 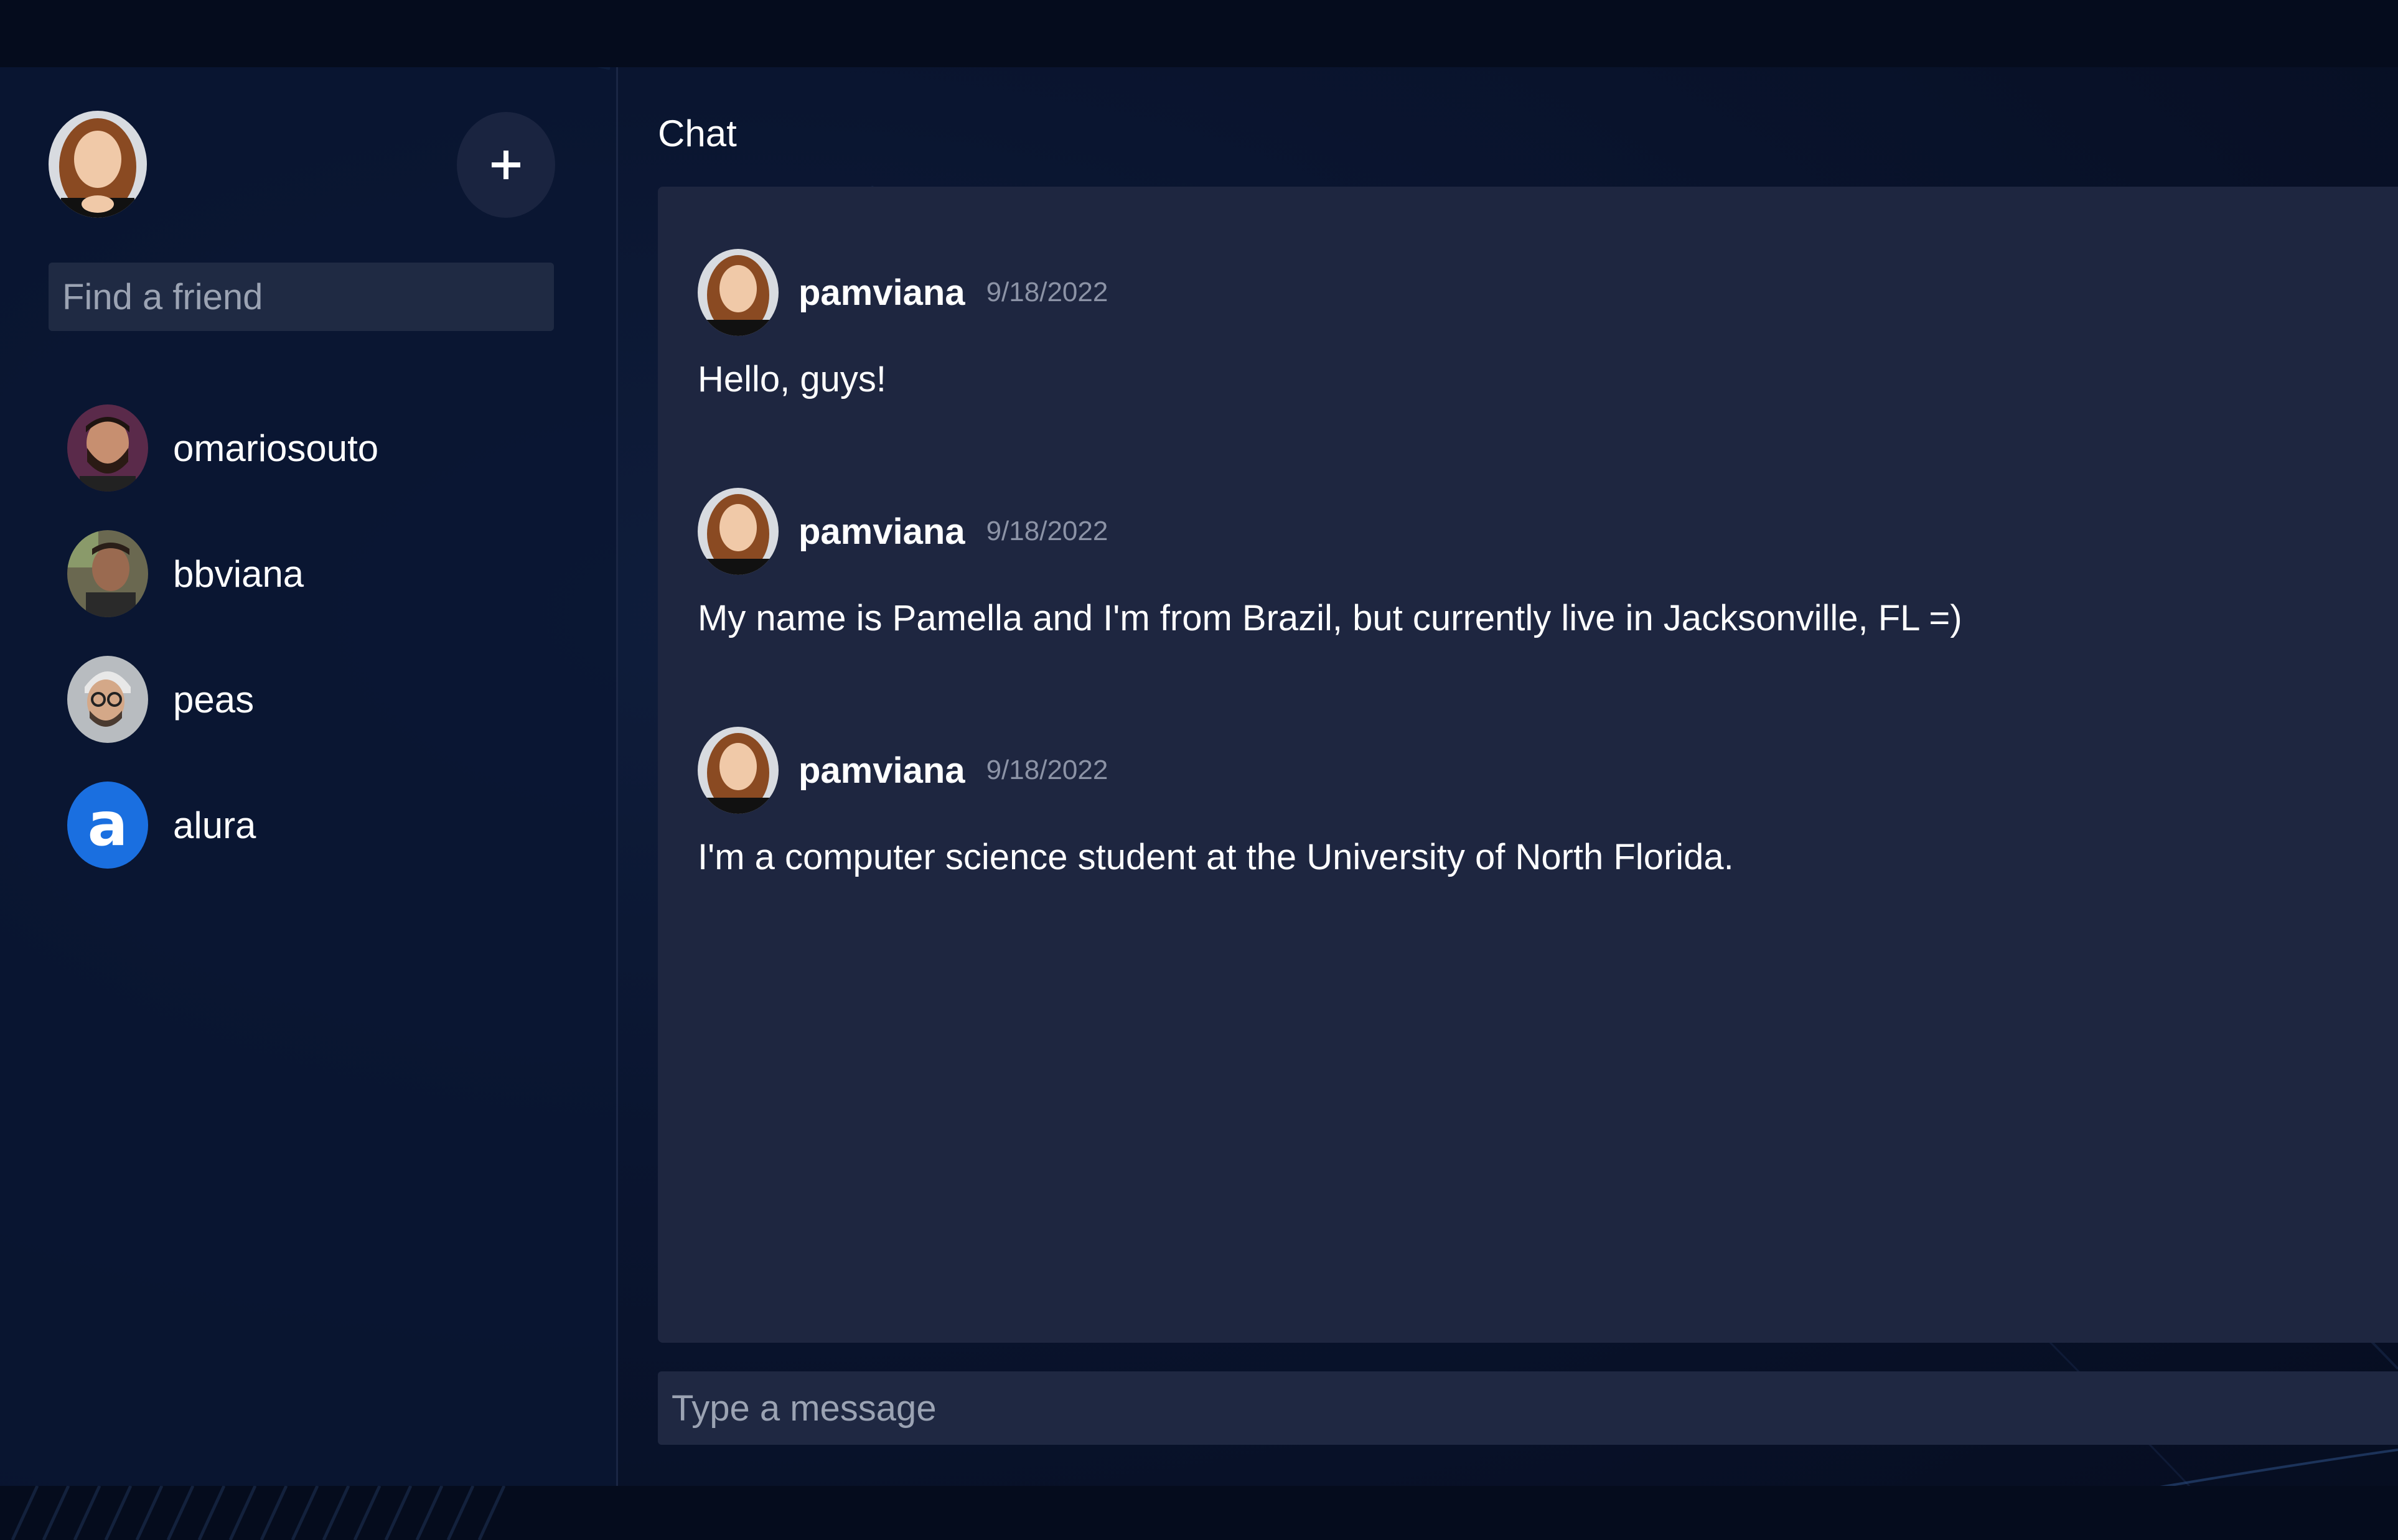 I want to click on avatar-man-dark-icon, so click(x=108, y=573).